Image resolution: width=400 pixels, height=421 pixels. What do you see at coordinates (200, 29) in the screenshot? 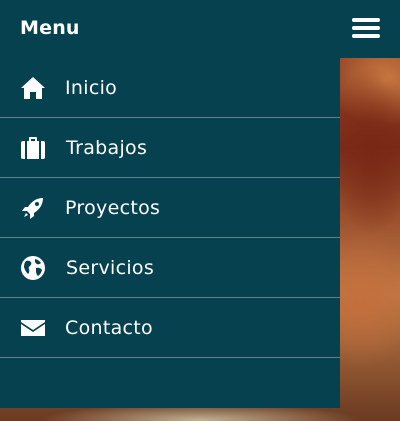
I see `top-bar: Menu` at bounding box center [200, 29].